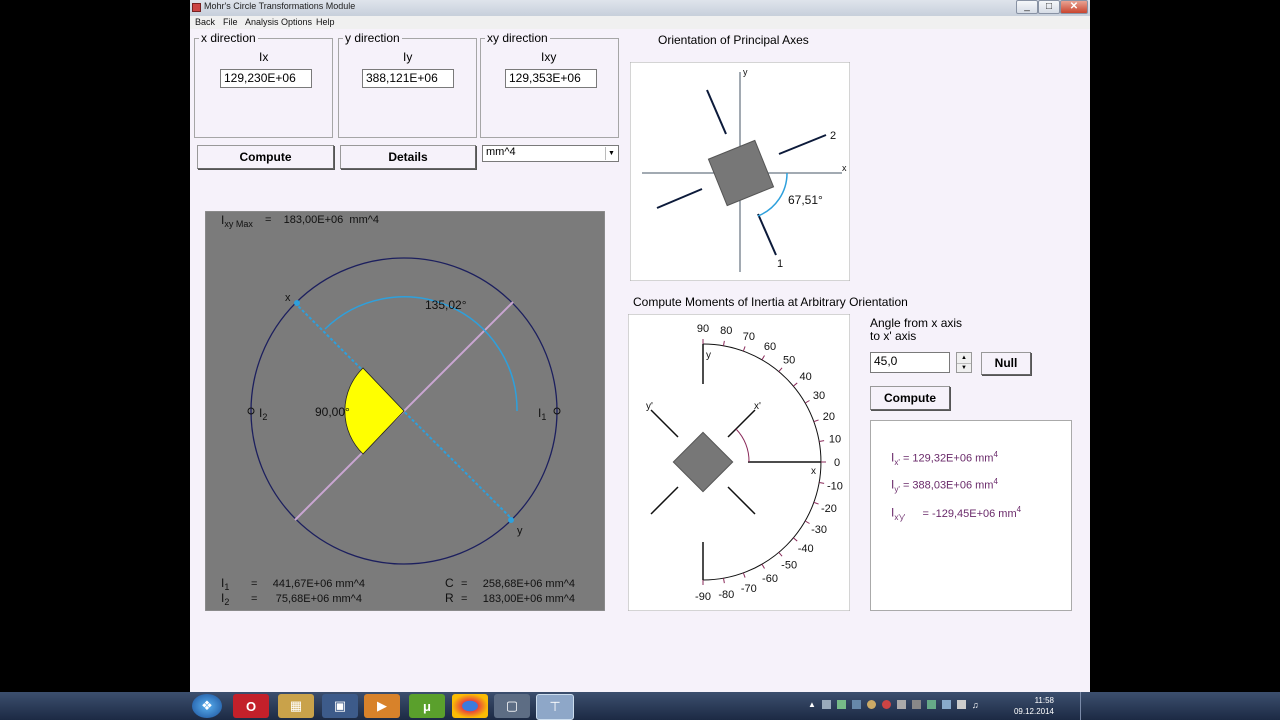 The height and width of the screenshot is (720, 1280). What do you see at coordinates (1034, 711) in the screenshot?
I see `clock-date: 09.12.2014` at bounding box center [1034, 711].